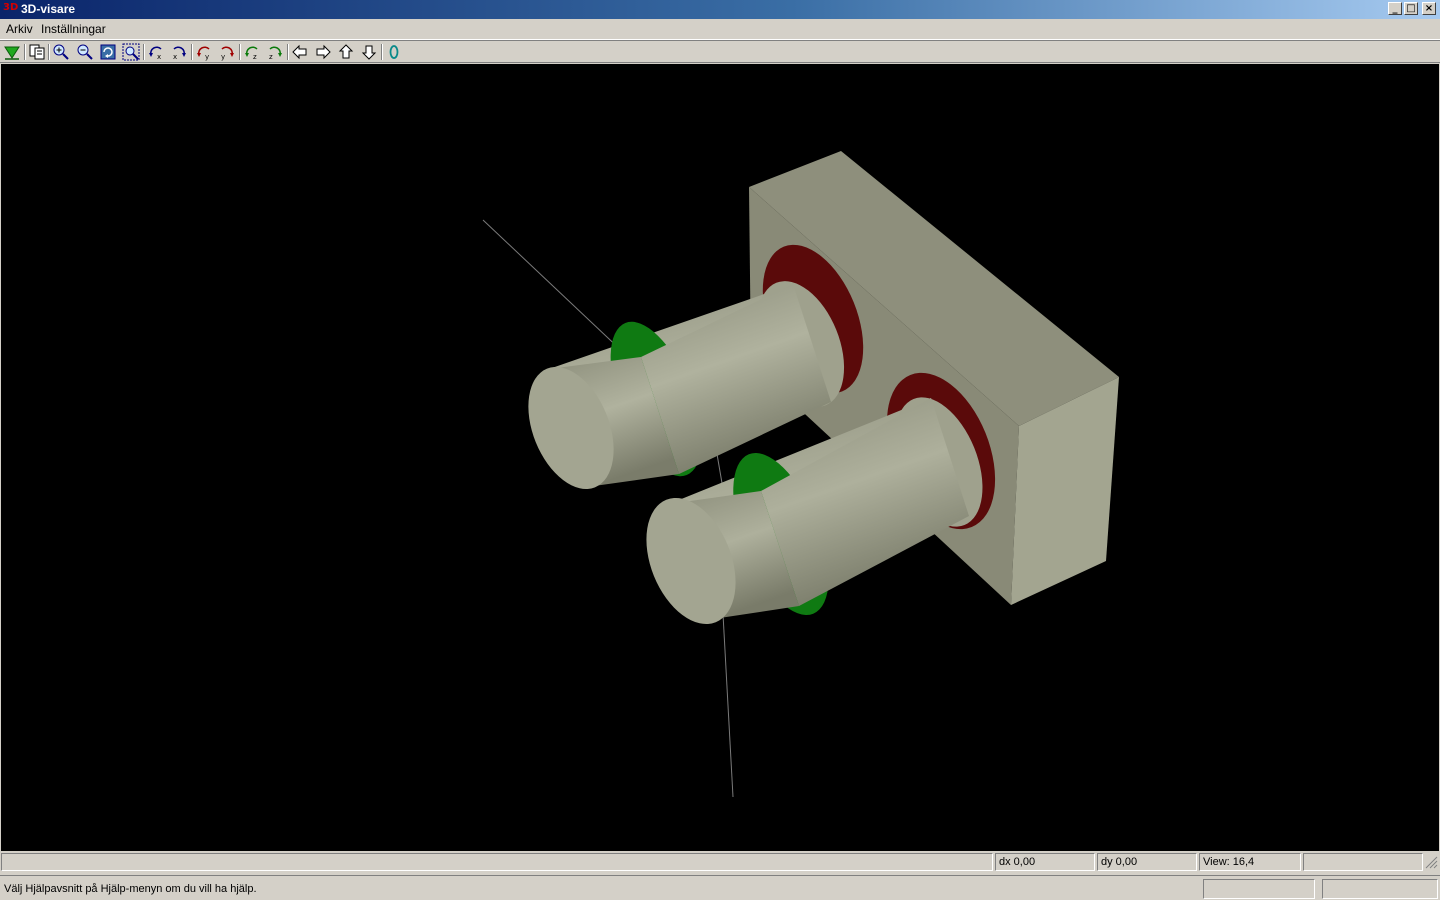 The height and width of the screenshot is (900, 1440). I want to click on rotate-x-left-icon: x, so click(156, 52).